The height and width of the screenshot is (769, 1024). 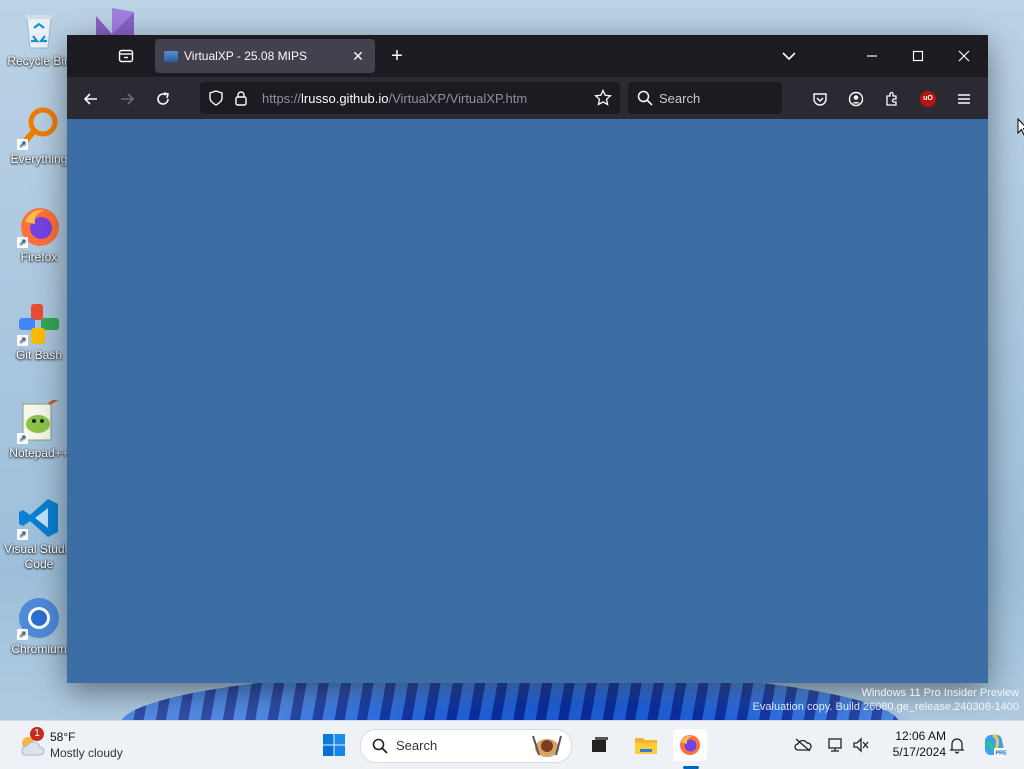 I want to click on notepad-plus-plus-icon: ↗, so click(x=39, y=420).